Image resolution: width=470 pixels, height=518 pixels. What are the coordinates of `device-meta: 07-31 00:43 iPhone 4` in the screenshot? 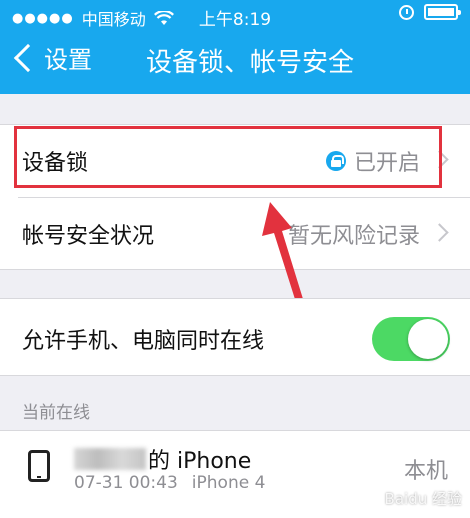 It's located at (169, 483).